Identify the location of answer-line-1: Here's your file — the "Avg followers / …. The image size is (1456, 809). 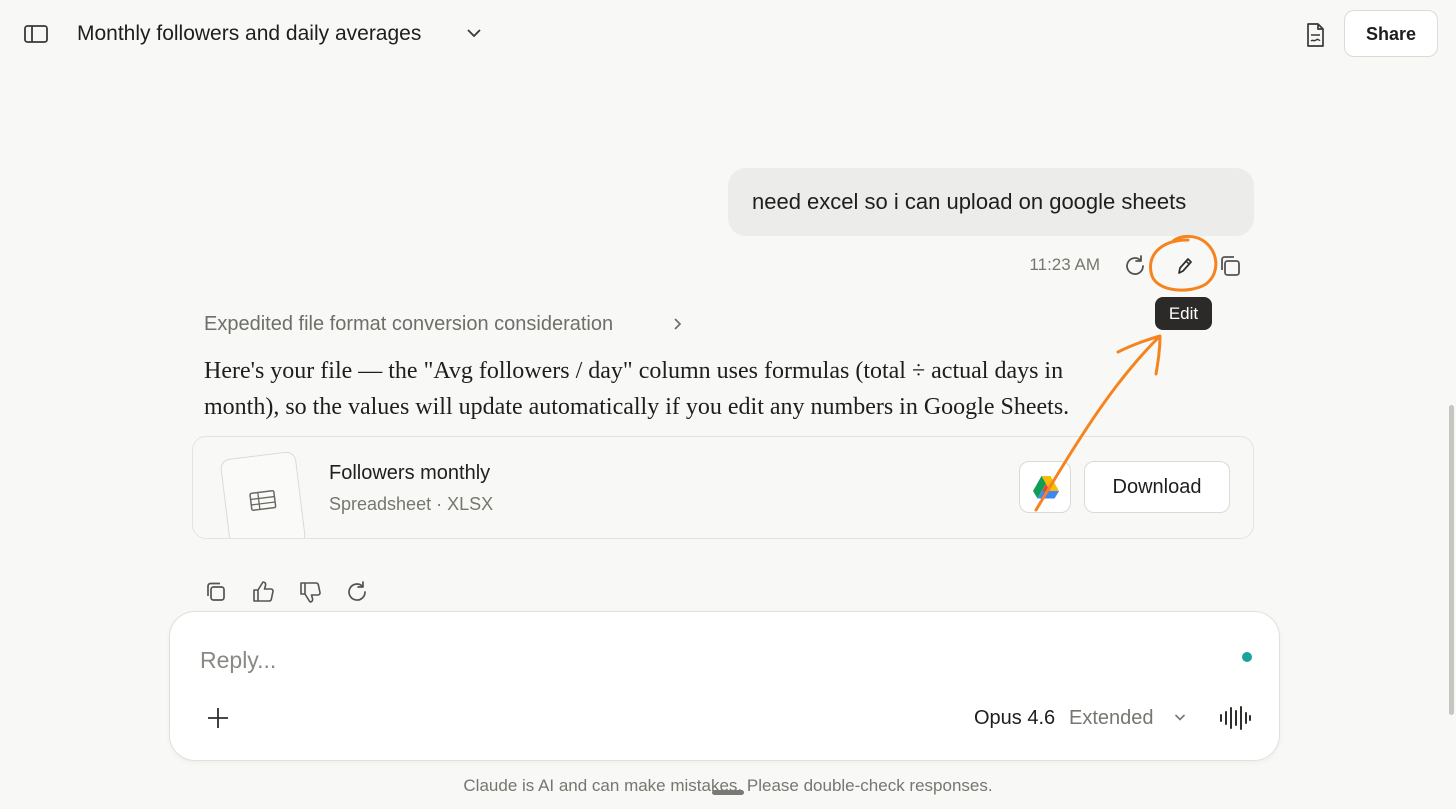
(634, 371).